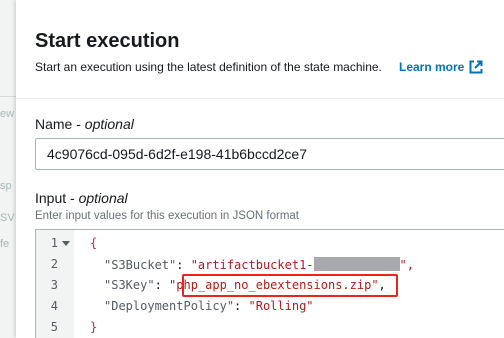 This screenshot has width=504, height=338. Describe the element at coordinates (66, 244) in the screenshot. I see `fold-arrow-icon` at that location.